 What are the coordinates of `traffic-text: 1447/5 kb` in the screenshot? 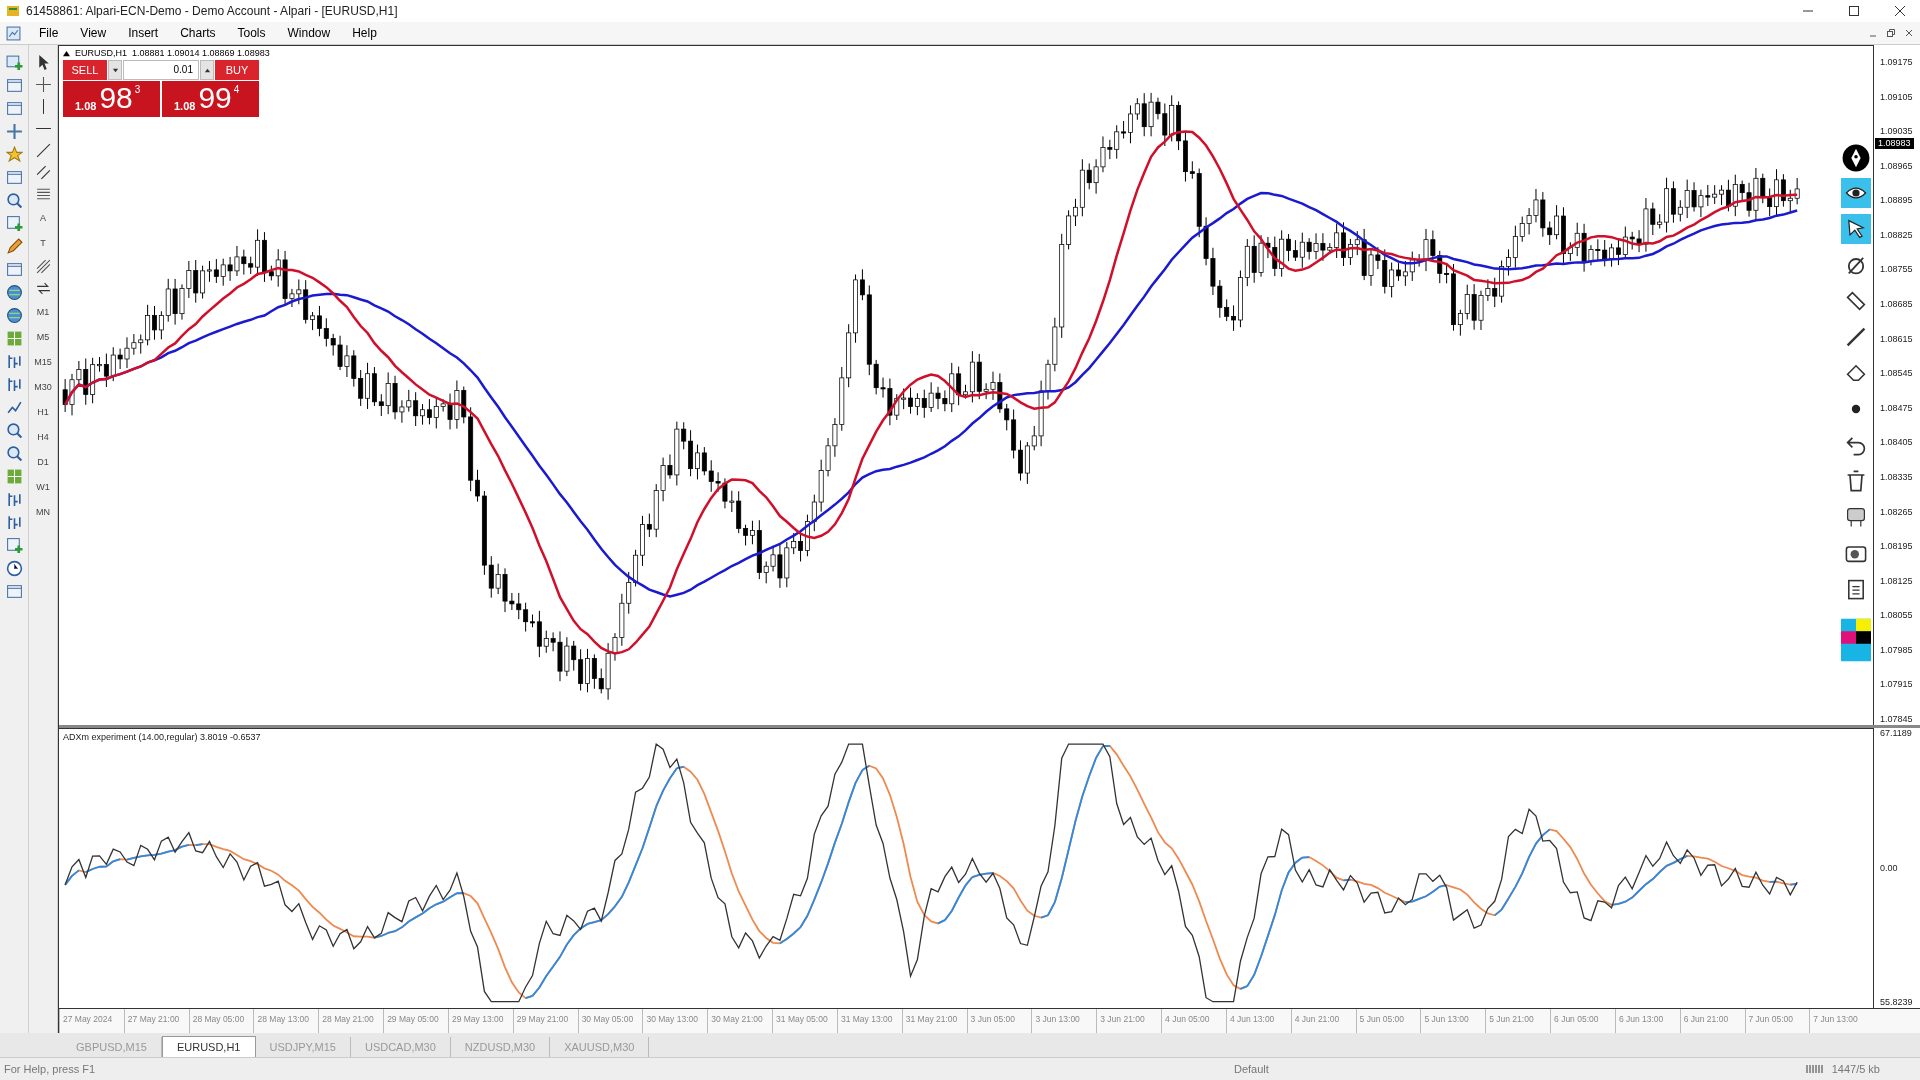 It's located at (1855, 1069).